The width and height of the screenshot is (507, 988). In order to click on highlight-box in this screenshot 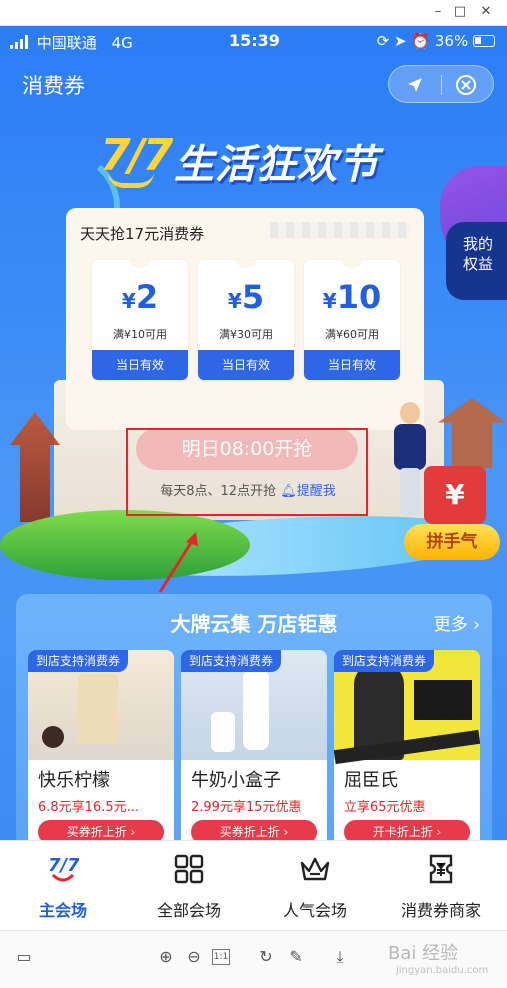, I will do `click(247, 472)`.